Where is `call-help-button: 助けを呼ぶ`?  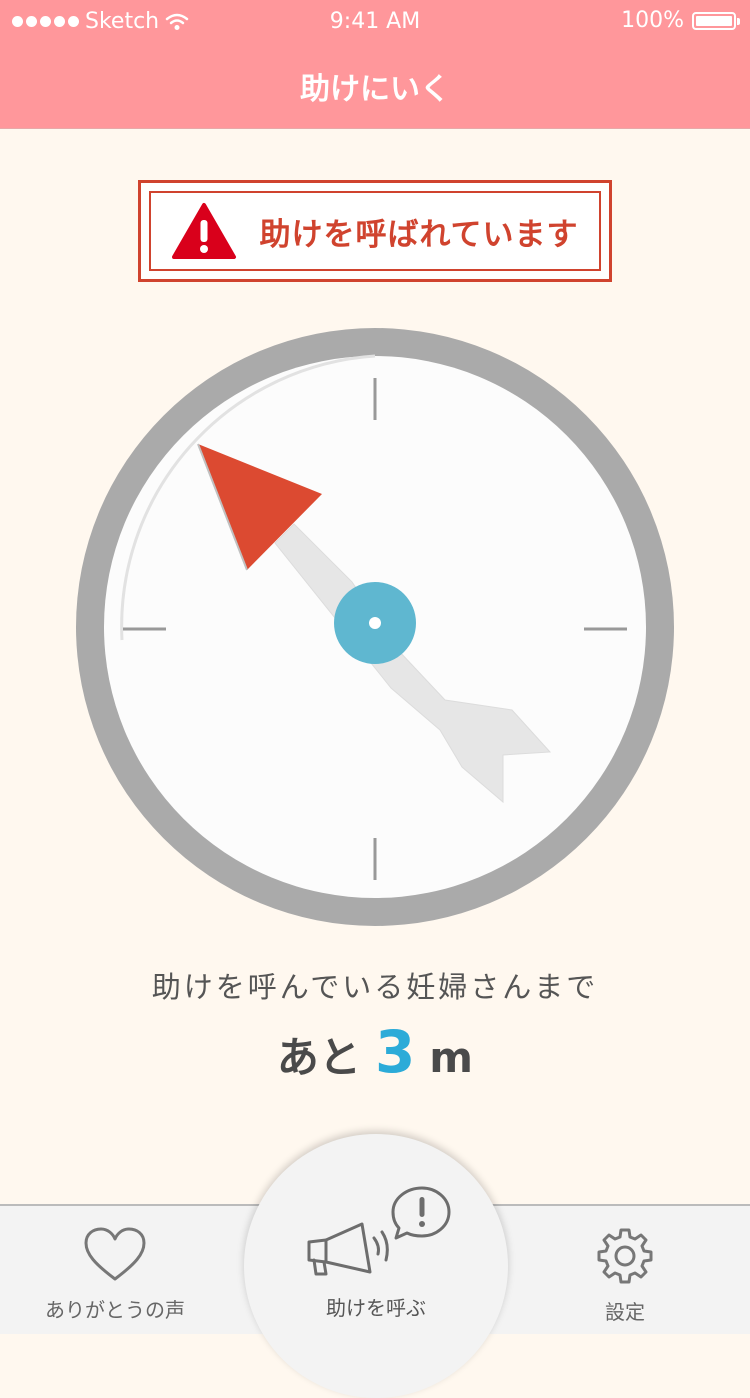
call-help-button: 助けを呼ぶ is located at coordinates (376, 1266).